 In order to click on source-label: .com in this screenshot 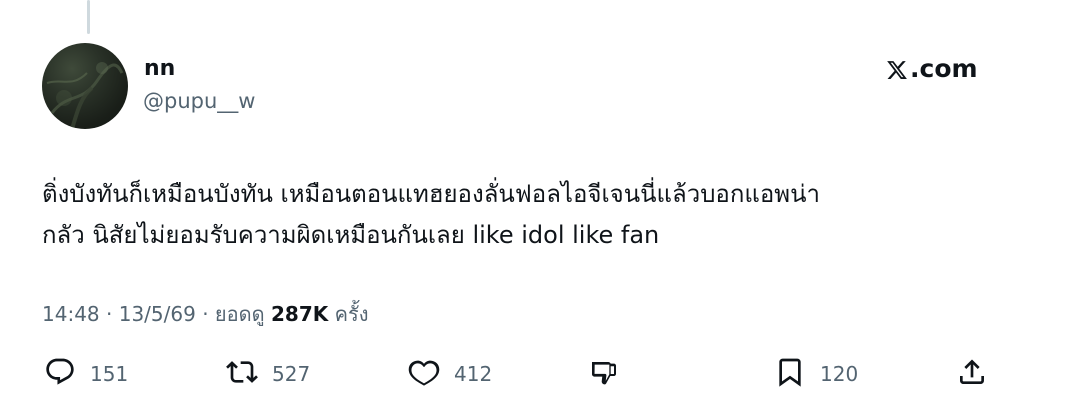, I will do `click(944, 68)`.